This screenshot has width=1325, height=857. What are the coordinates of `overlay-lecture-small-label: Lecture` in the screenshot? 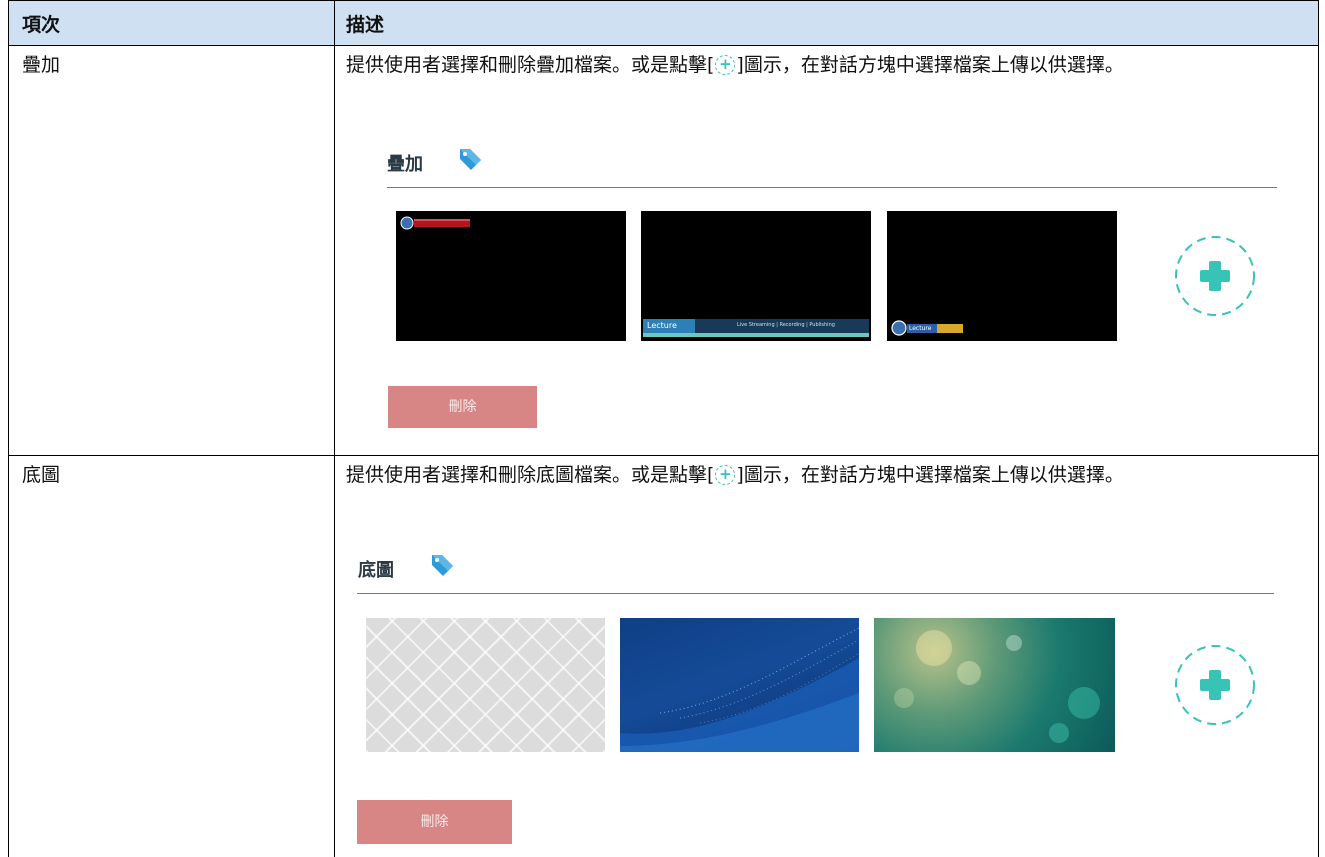 It's located at (920, 328).